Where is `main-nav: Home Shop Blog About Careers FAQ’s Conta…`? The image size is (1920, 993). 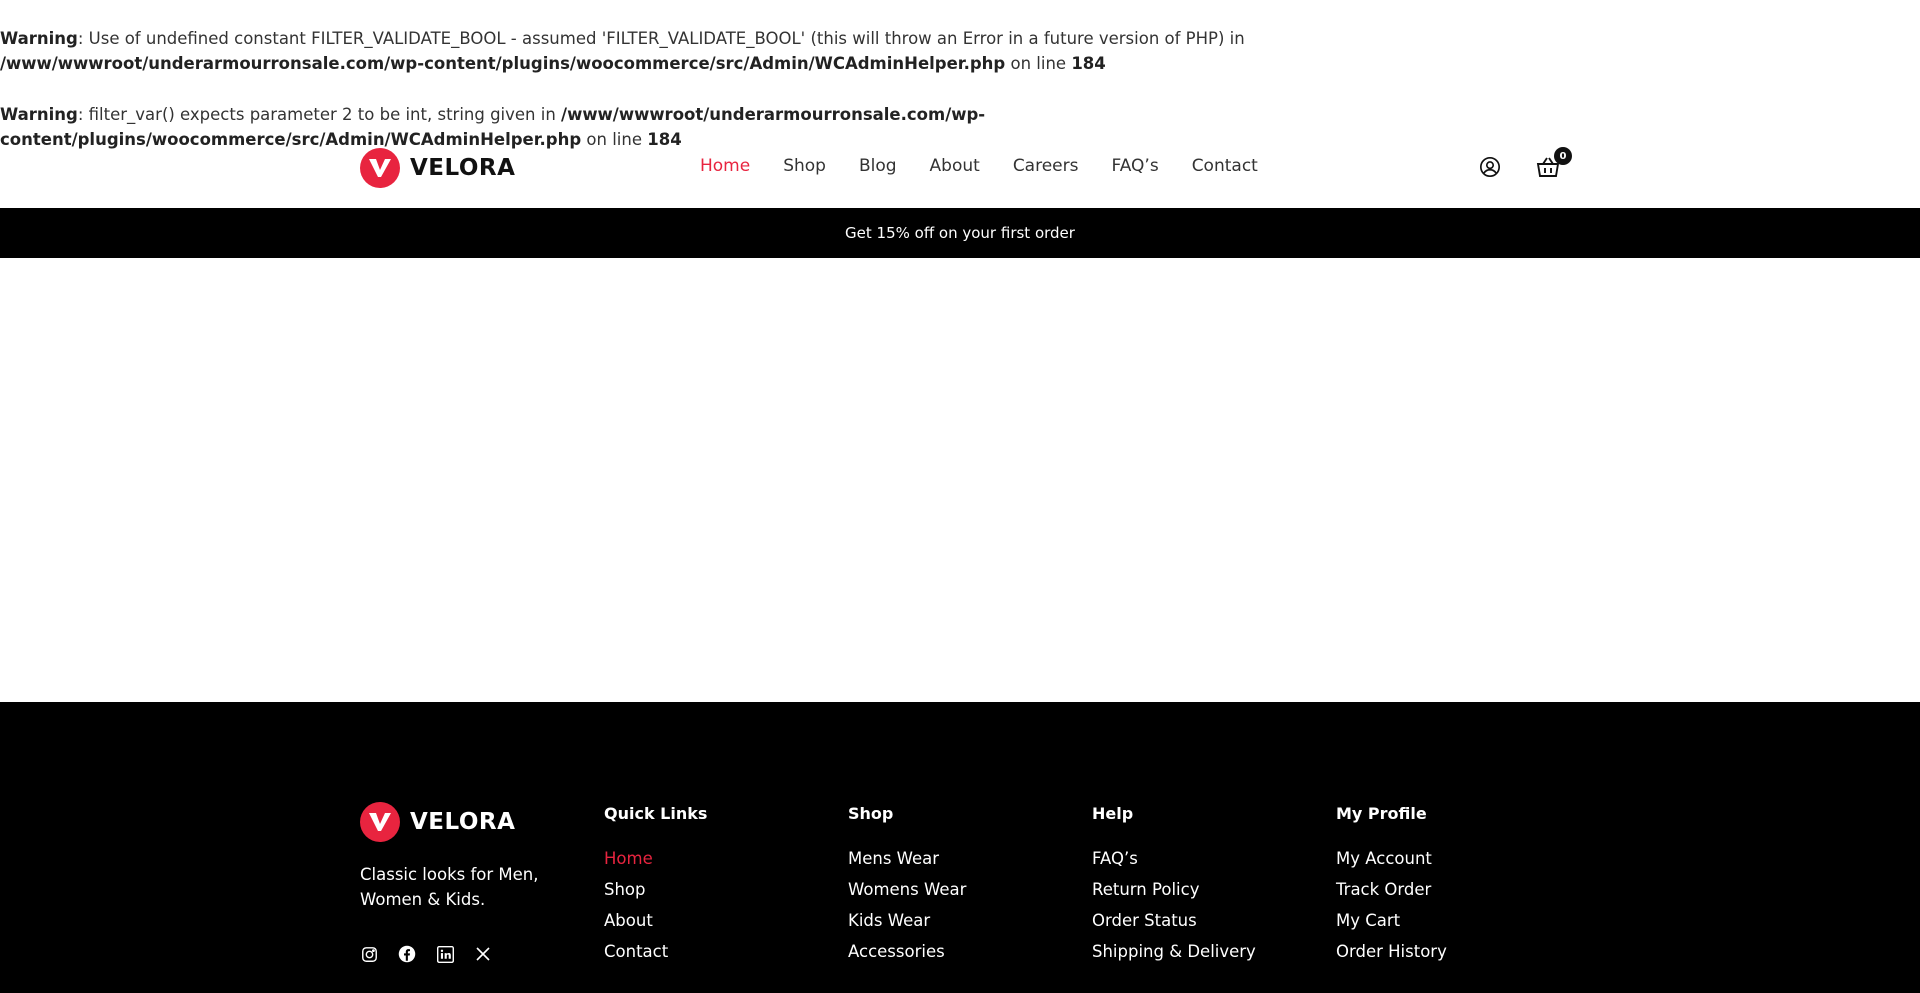 main-nav: Home Shop Blog About Careers FAQ’s Conta… is located at coordinates (979, 166).